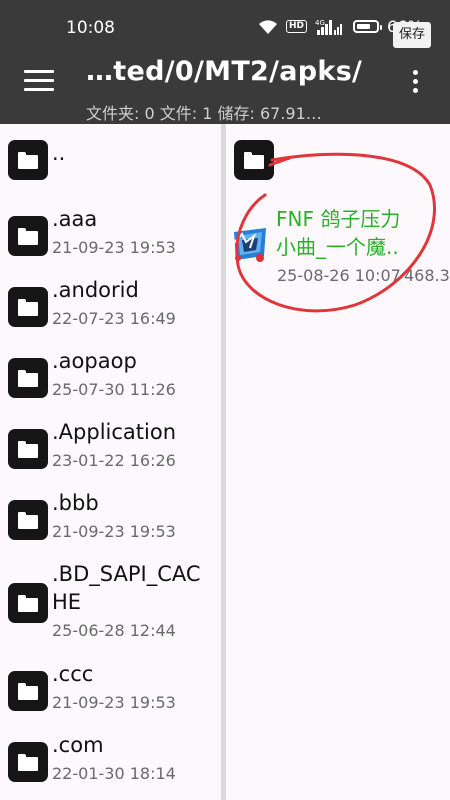 This screenshot has width=450, height=800. I want to click on file-name: .aopaop, so click(94, 361).